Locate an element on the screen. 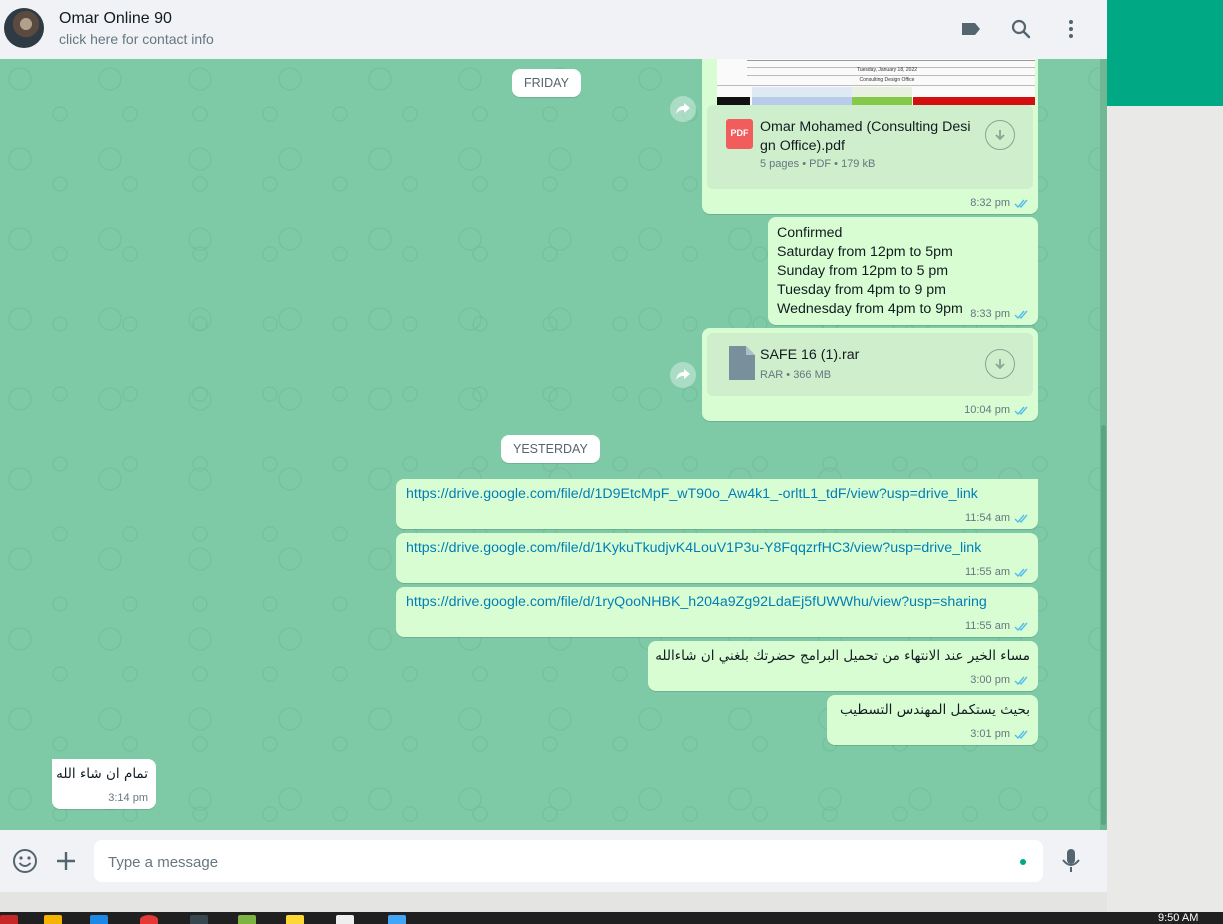 This screenshot has height=924, width=1223. contact-avatar is located at coordinates (24, 28).